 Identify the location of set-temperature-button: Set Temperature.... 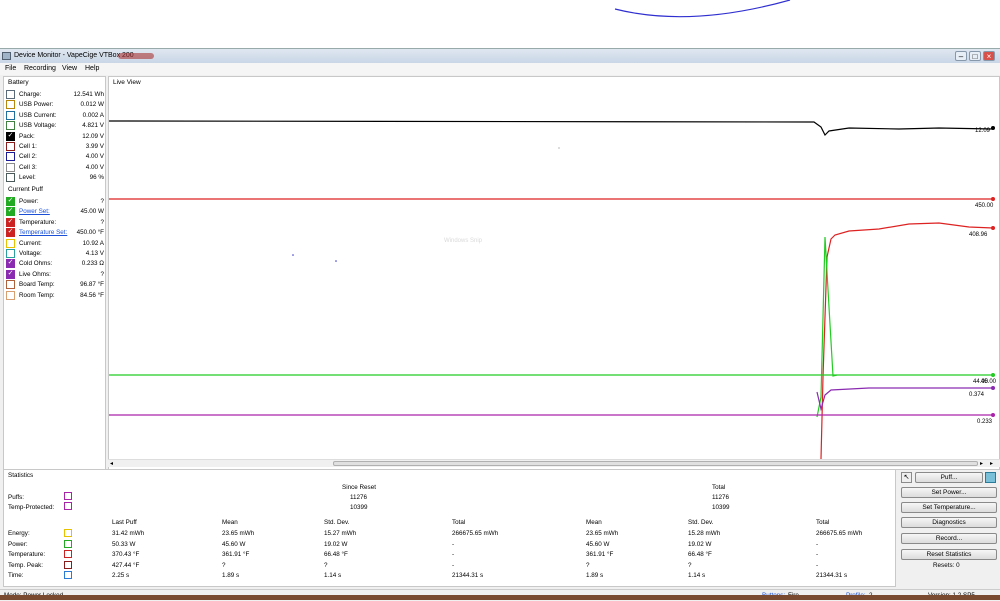
(949, 507).